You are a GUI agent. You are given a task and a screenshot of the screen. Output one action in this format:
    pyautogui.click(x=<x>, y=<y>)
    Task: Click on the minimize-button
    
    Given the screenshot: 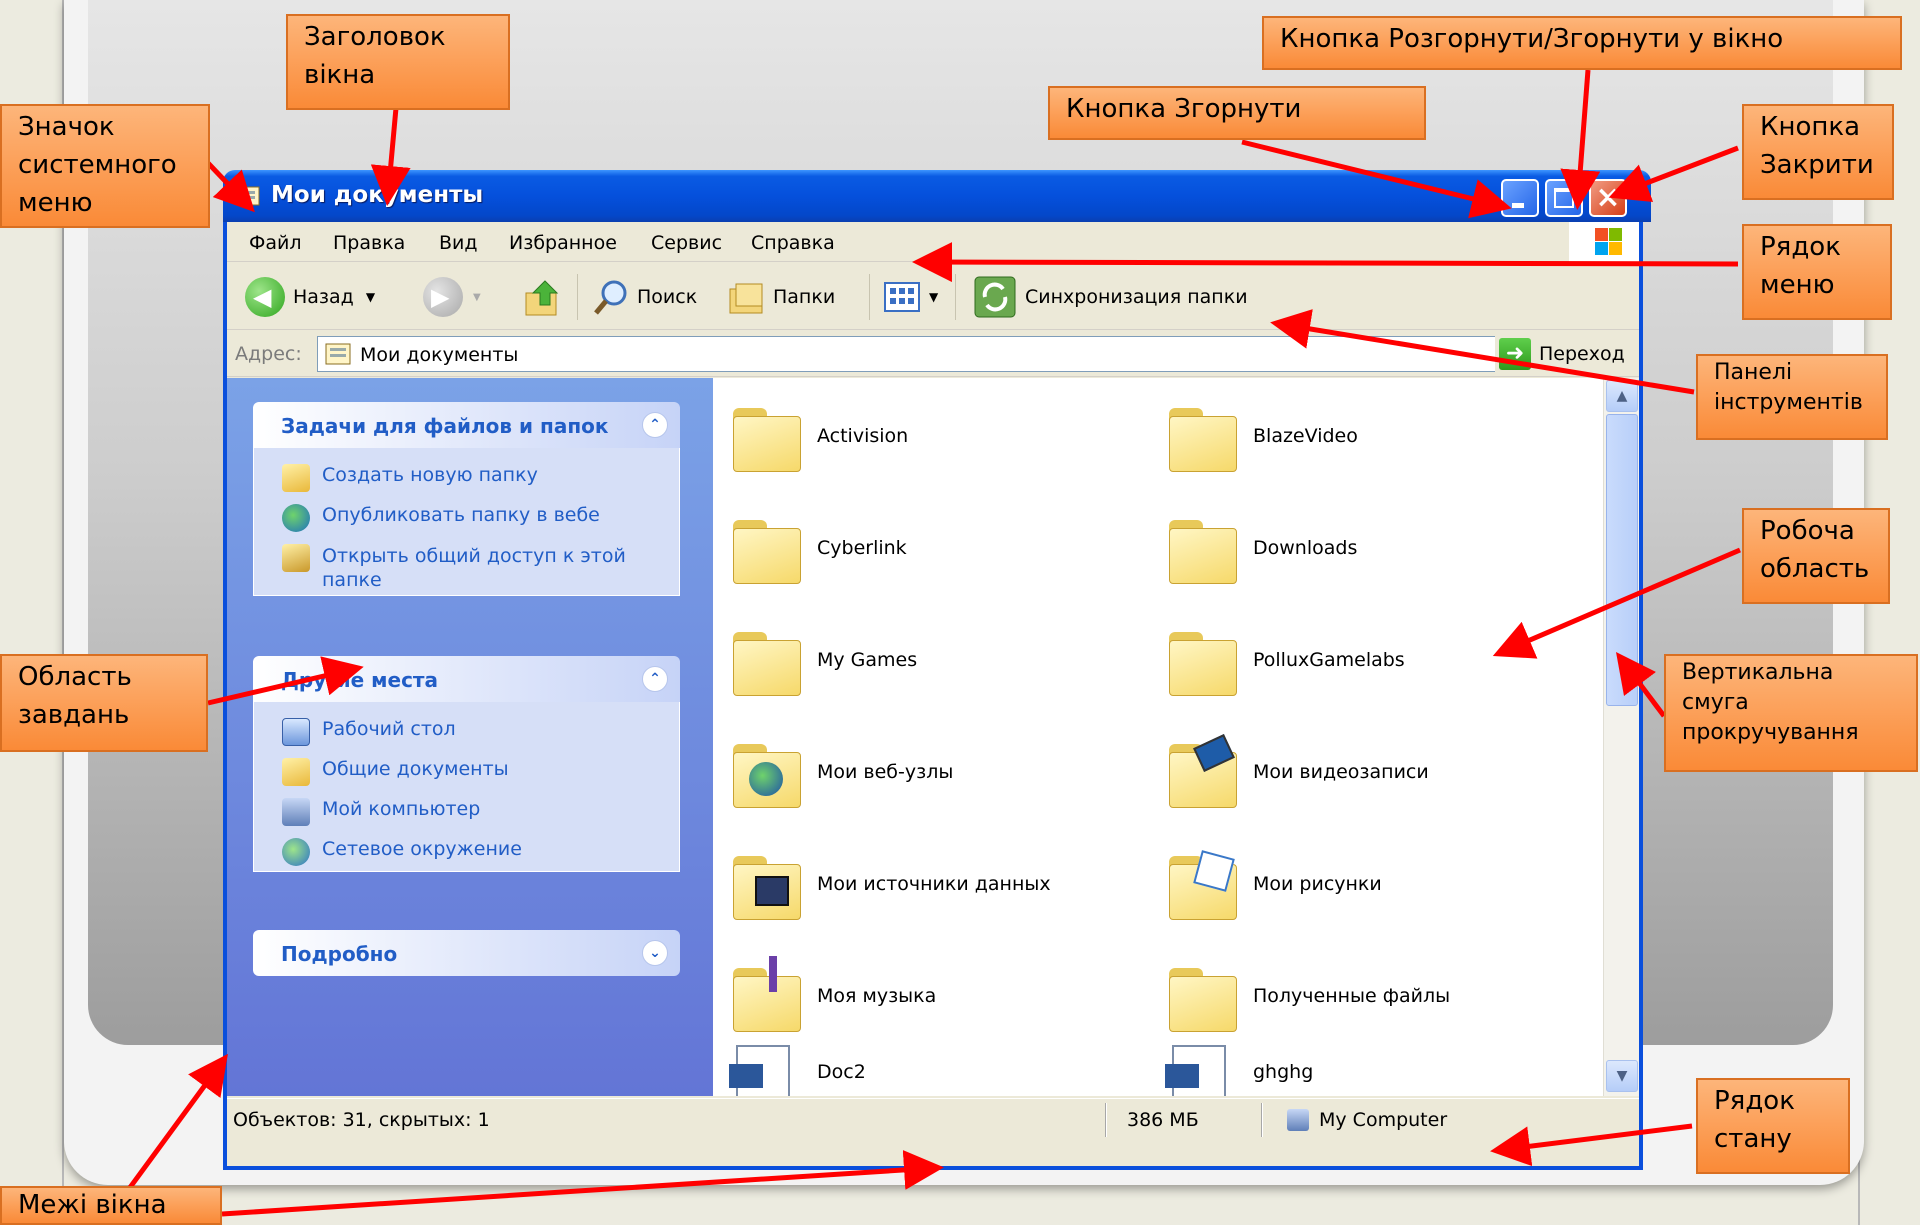 What is the action you would take?
    pyautogui.click(x=1520, y=198)
    